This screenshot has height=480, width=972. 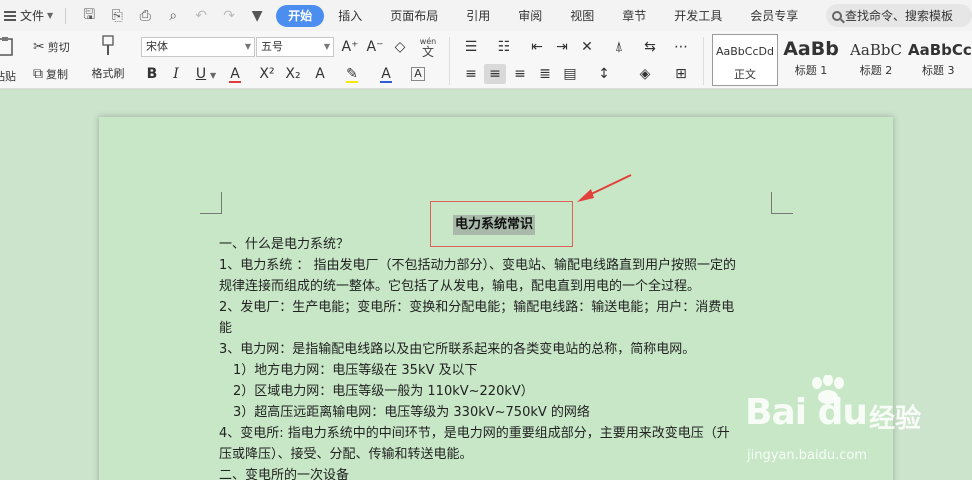 What do you see at coordinates (504, 47) in the screenshot?
I see `numbered-list-icon: ☷` at bounding box center [504, 47].